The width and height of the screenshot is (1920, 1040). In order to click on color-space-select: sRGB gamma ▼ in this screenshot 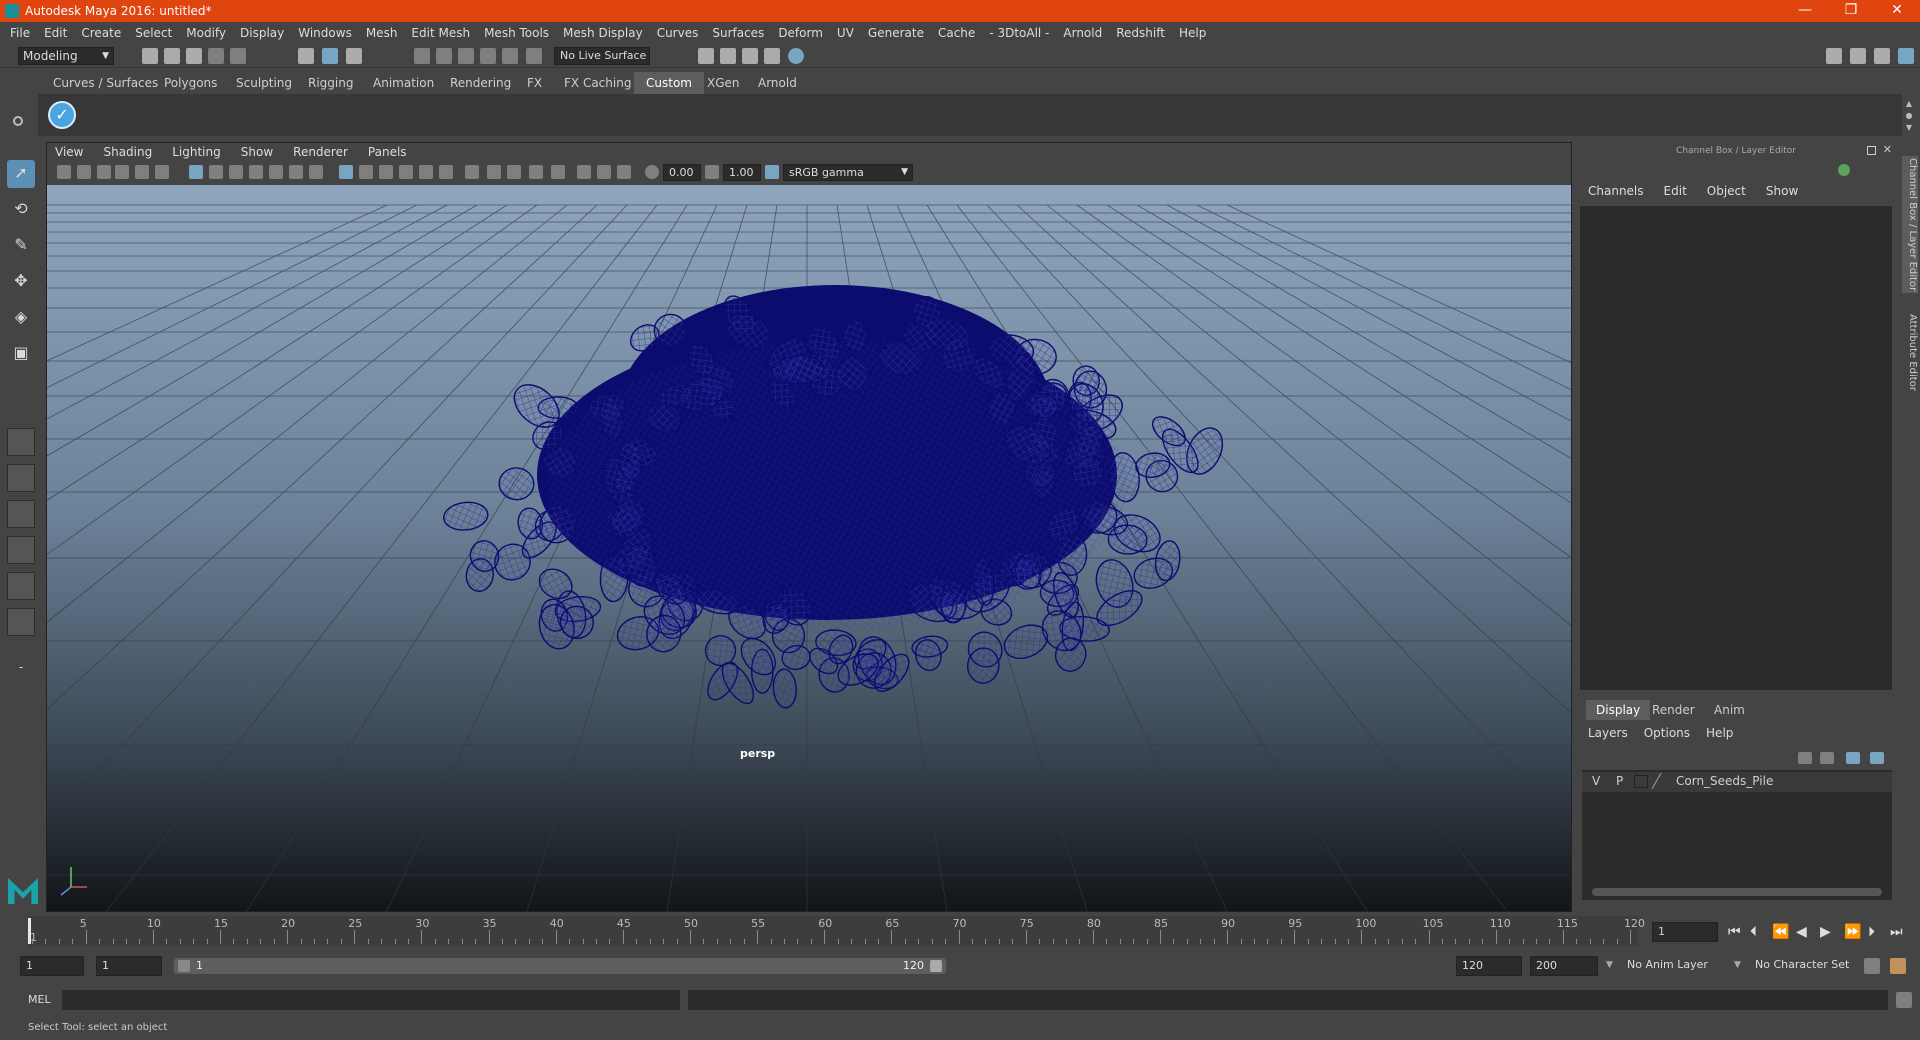, I will do `click(848, 172)`.